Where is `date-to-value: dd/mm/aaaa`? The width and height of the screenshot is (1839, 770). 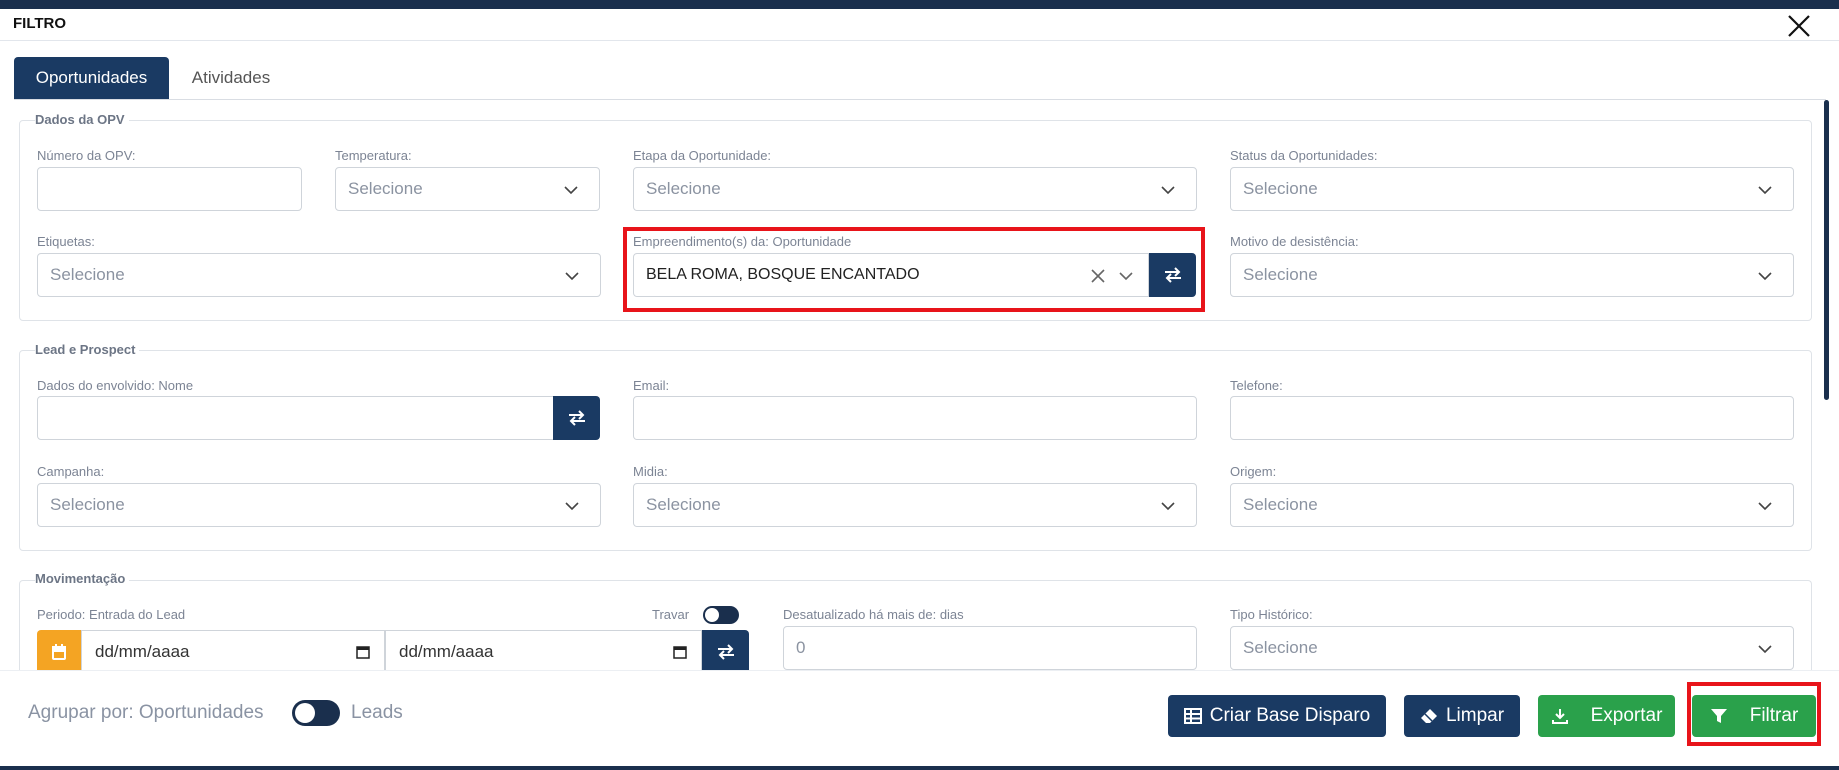
date-to-value: dd/mm/aaaa is located at coordinates (446, 651).